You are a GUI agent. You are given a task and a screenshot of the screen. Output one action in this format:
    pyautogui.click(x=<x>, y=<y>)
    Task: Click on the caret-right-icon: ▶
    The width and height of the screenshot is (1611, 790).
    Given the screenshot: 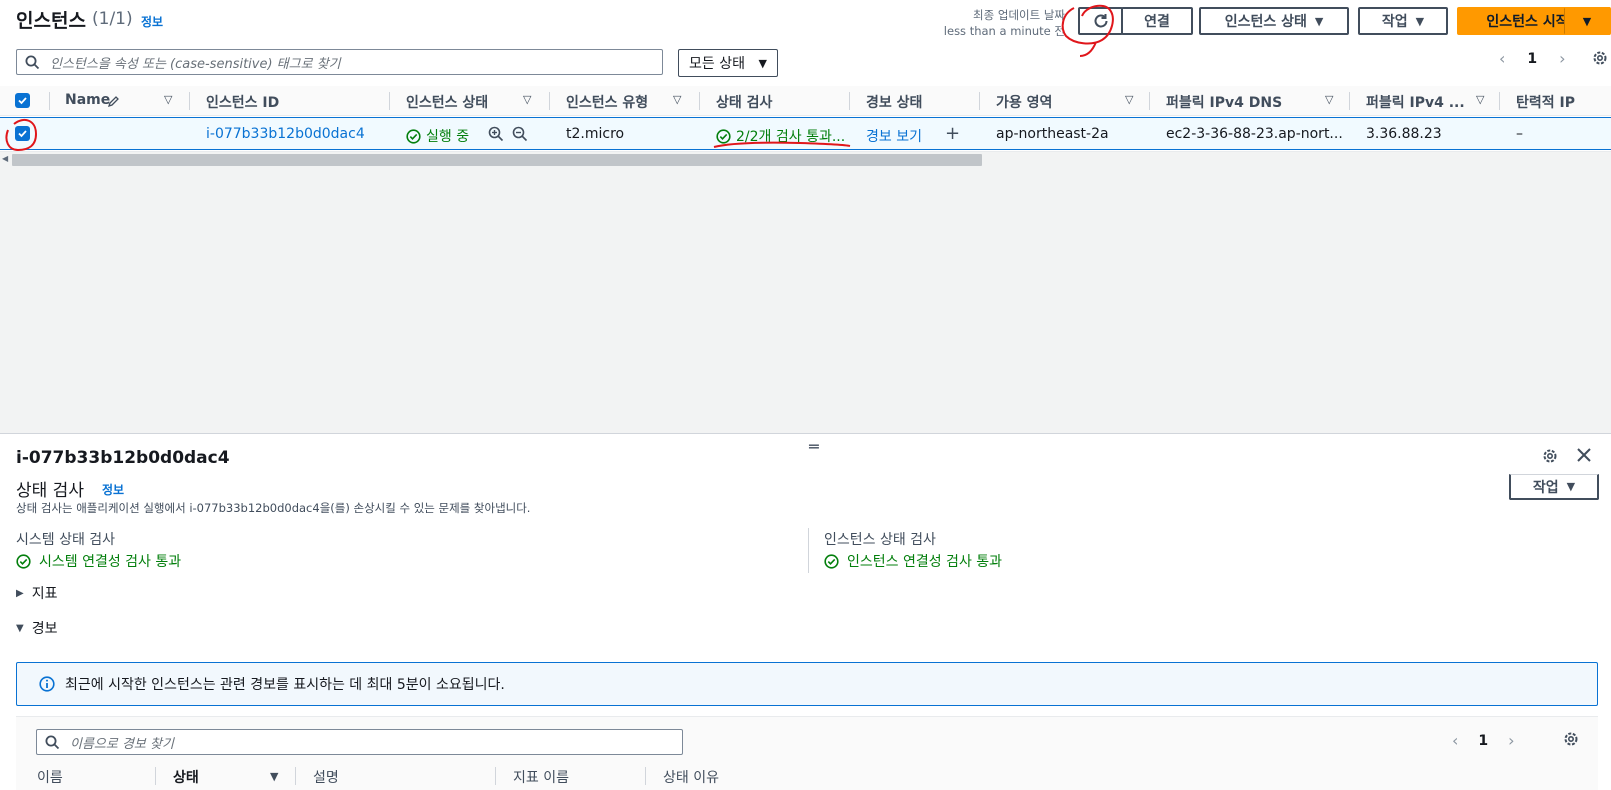 What is the action you would take?
    pyautogui.click(x=20, y=593)
    